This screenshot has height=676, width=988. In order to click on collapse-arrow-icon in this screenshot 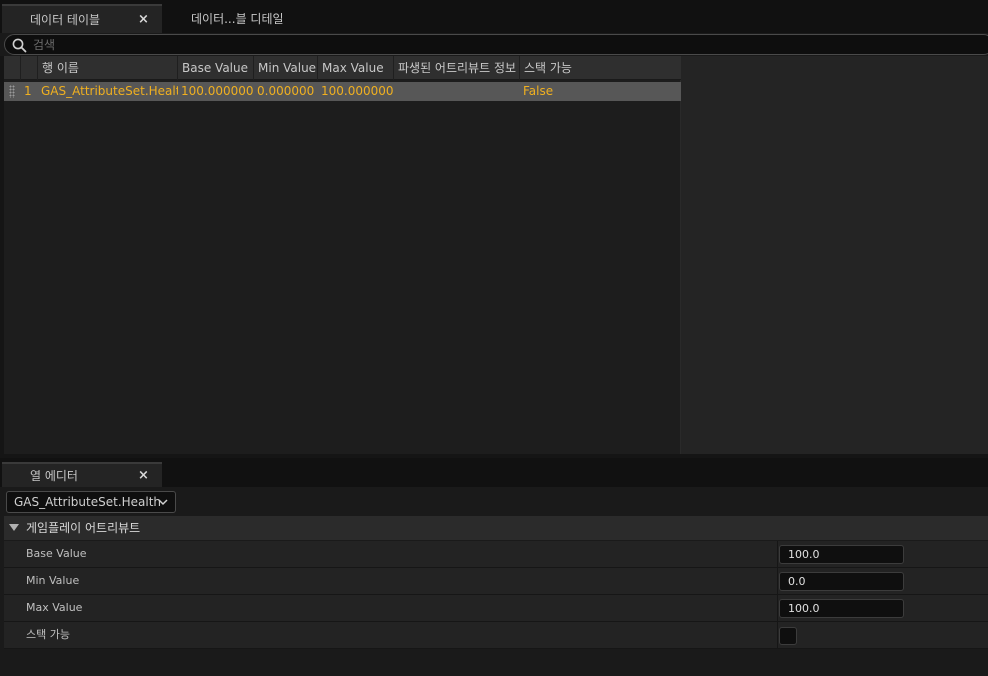, I will do `click(14, 528)`.